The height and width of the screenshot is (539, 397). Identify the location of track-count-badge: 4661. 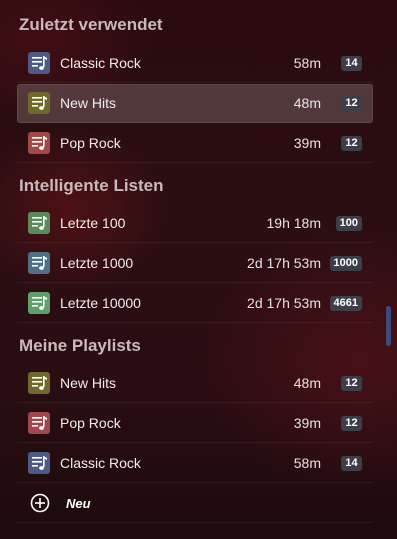
(345, 303).